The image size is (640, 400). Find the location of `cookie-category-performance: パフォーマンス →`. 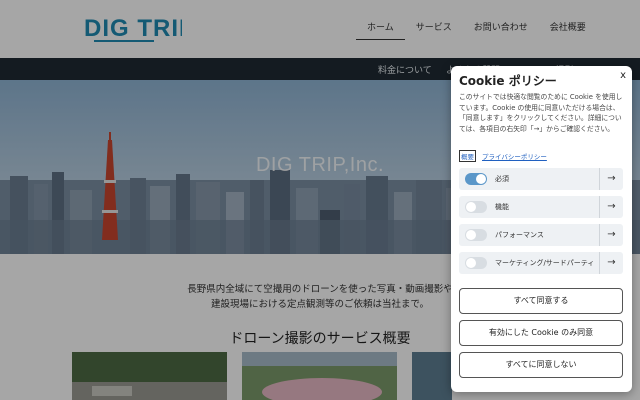

cookie-category-performance: パフォーマンス → is located at coordinates (541, 235).